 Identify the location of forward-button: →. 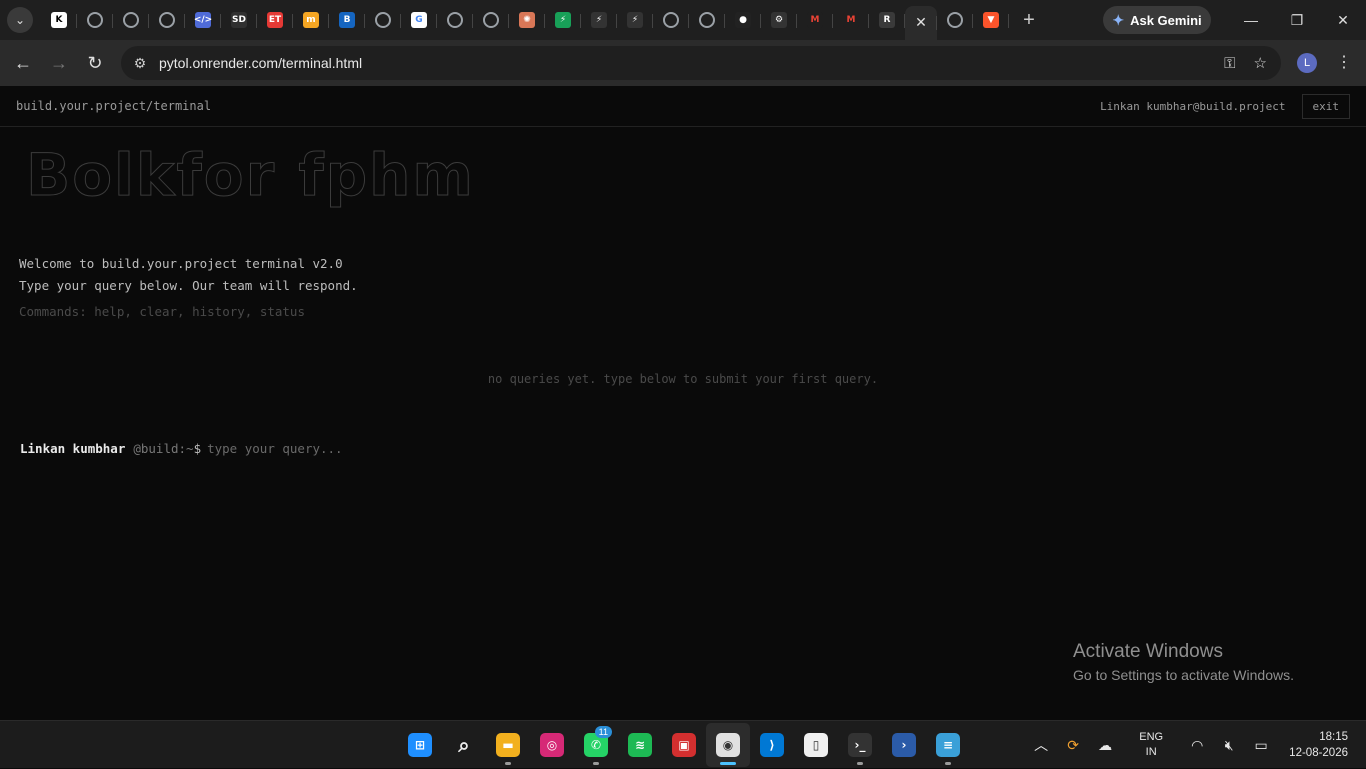
(59, 63).